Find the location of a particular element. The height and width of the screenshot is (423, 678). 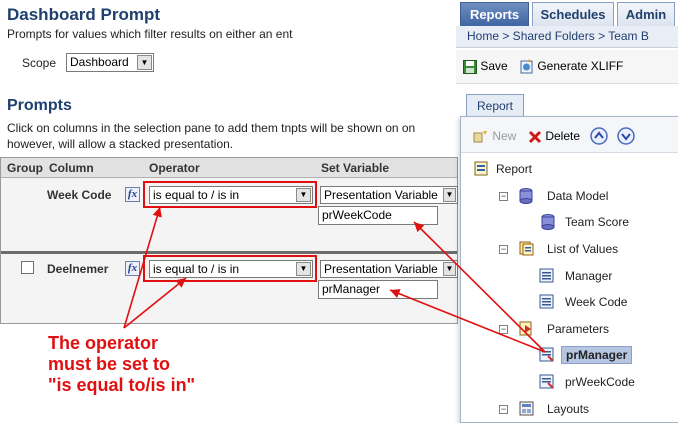

annotation-line: must be set to is located at coordinates (109, 364).